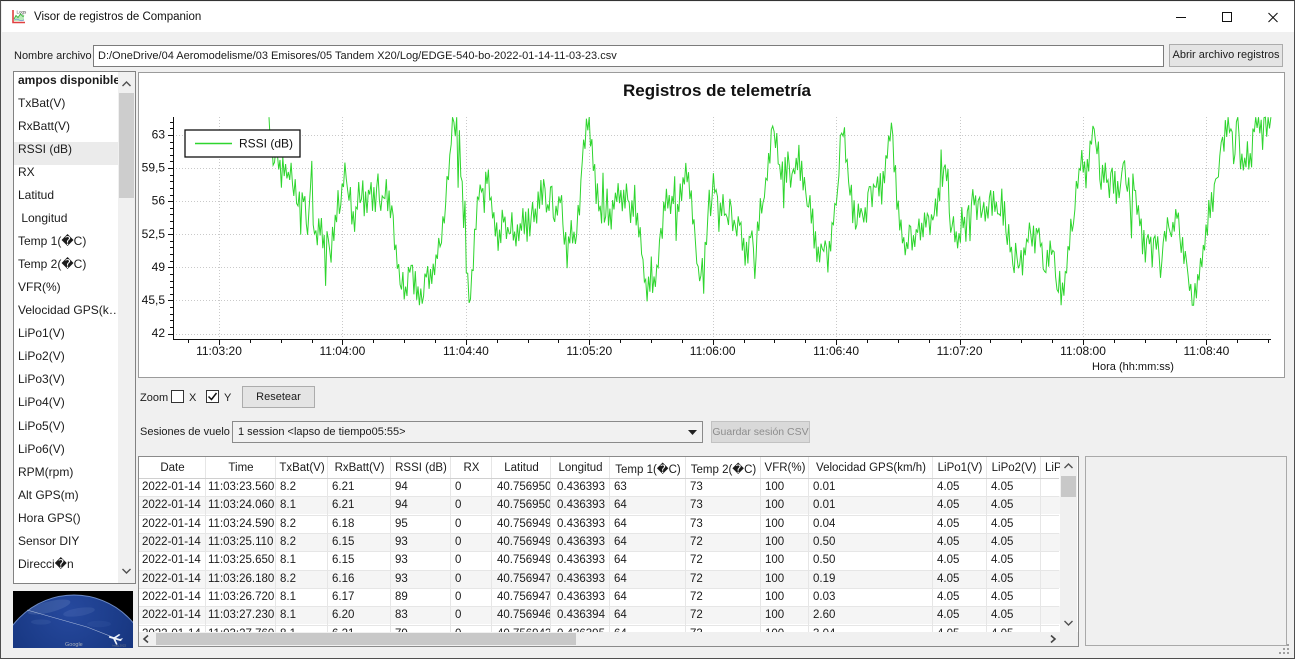 This screenshot has height=659, width=1295. What do you see at coordinates (342, 351) in the screenshot?
I see `svg-text: 11:04:00` at bounding box center [342, 351].